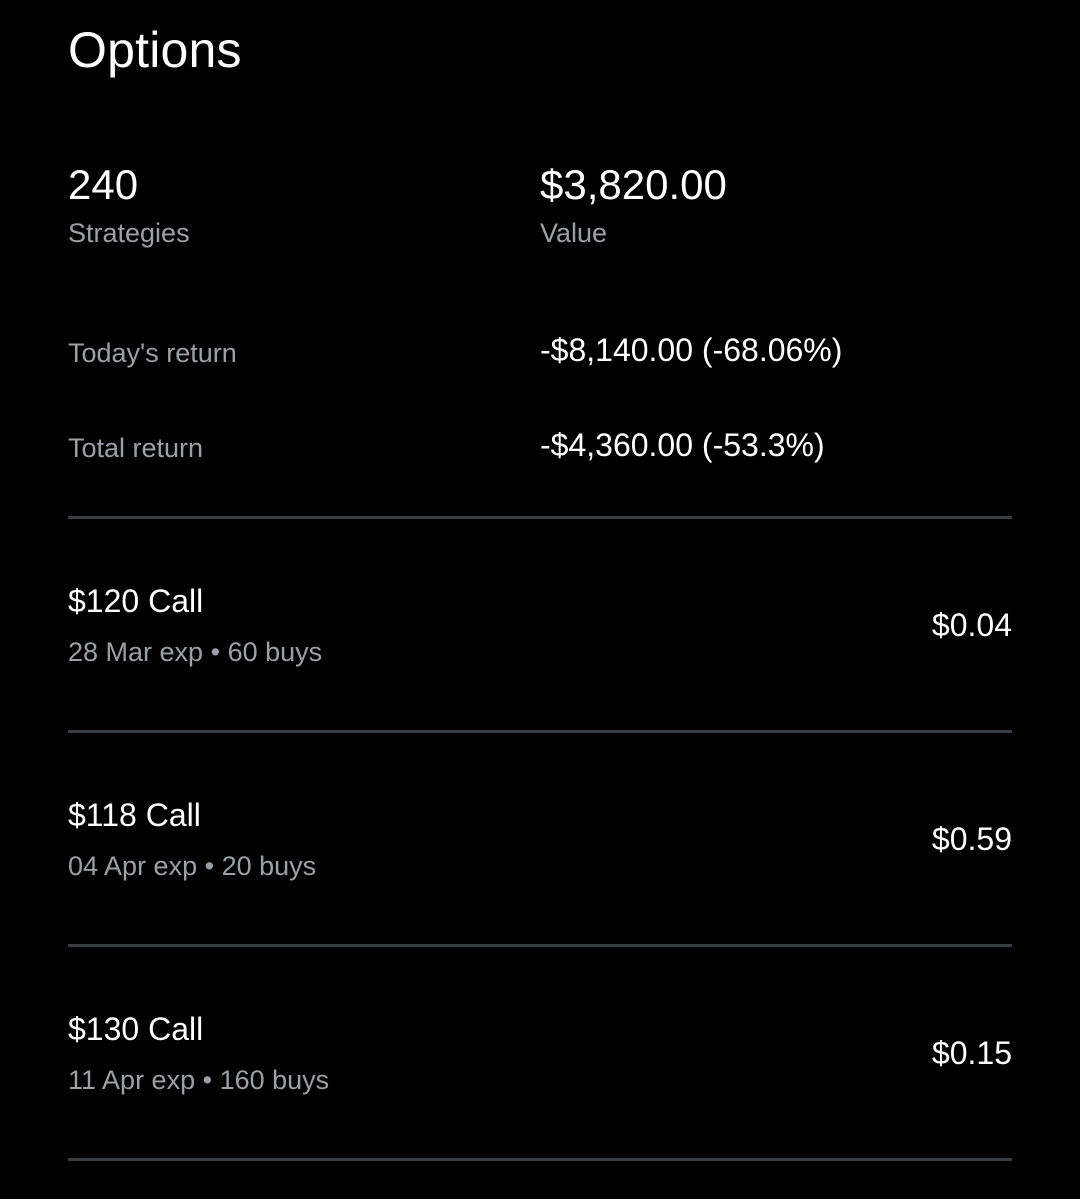 The image size is (1080, 1199). I want to click on strategies-count: 240, so click(103, 184).